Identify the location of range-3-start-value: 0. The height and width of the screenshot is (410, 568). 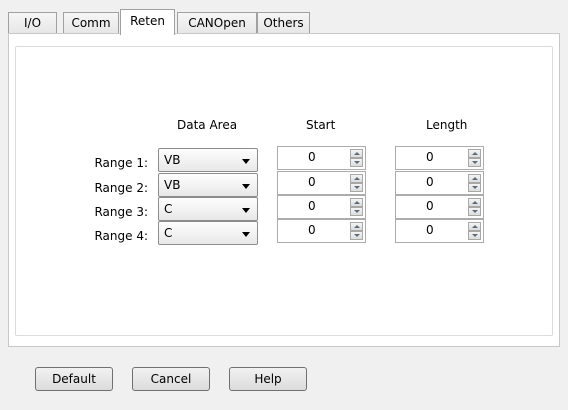
(312, 206).